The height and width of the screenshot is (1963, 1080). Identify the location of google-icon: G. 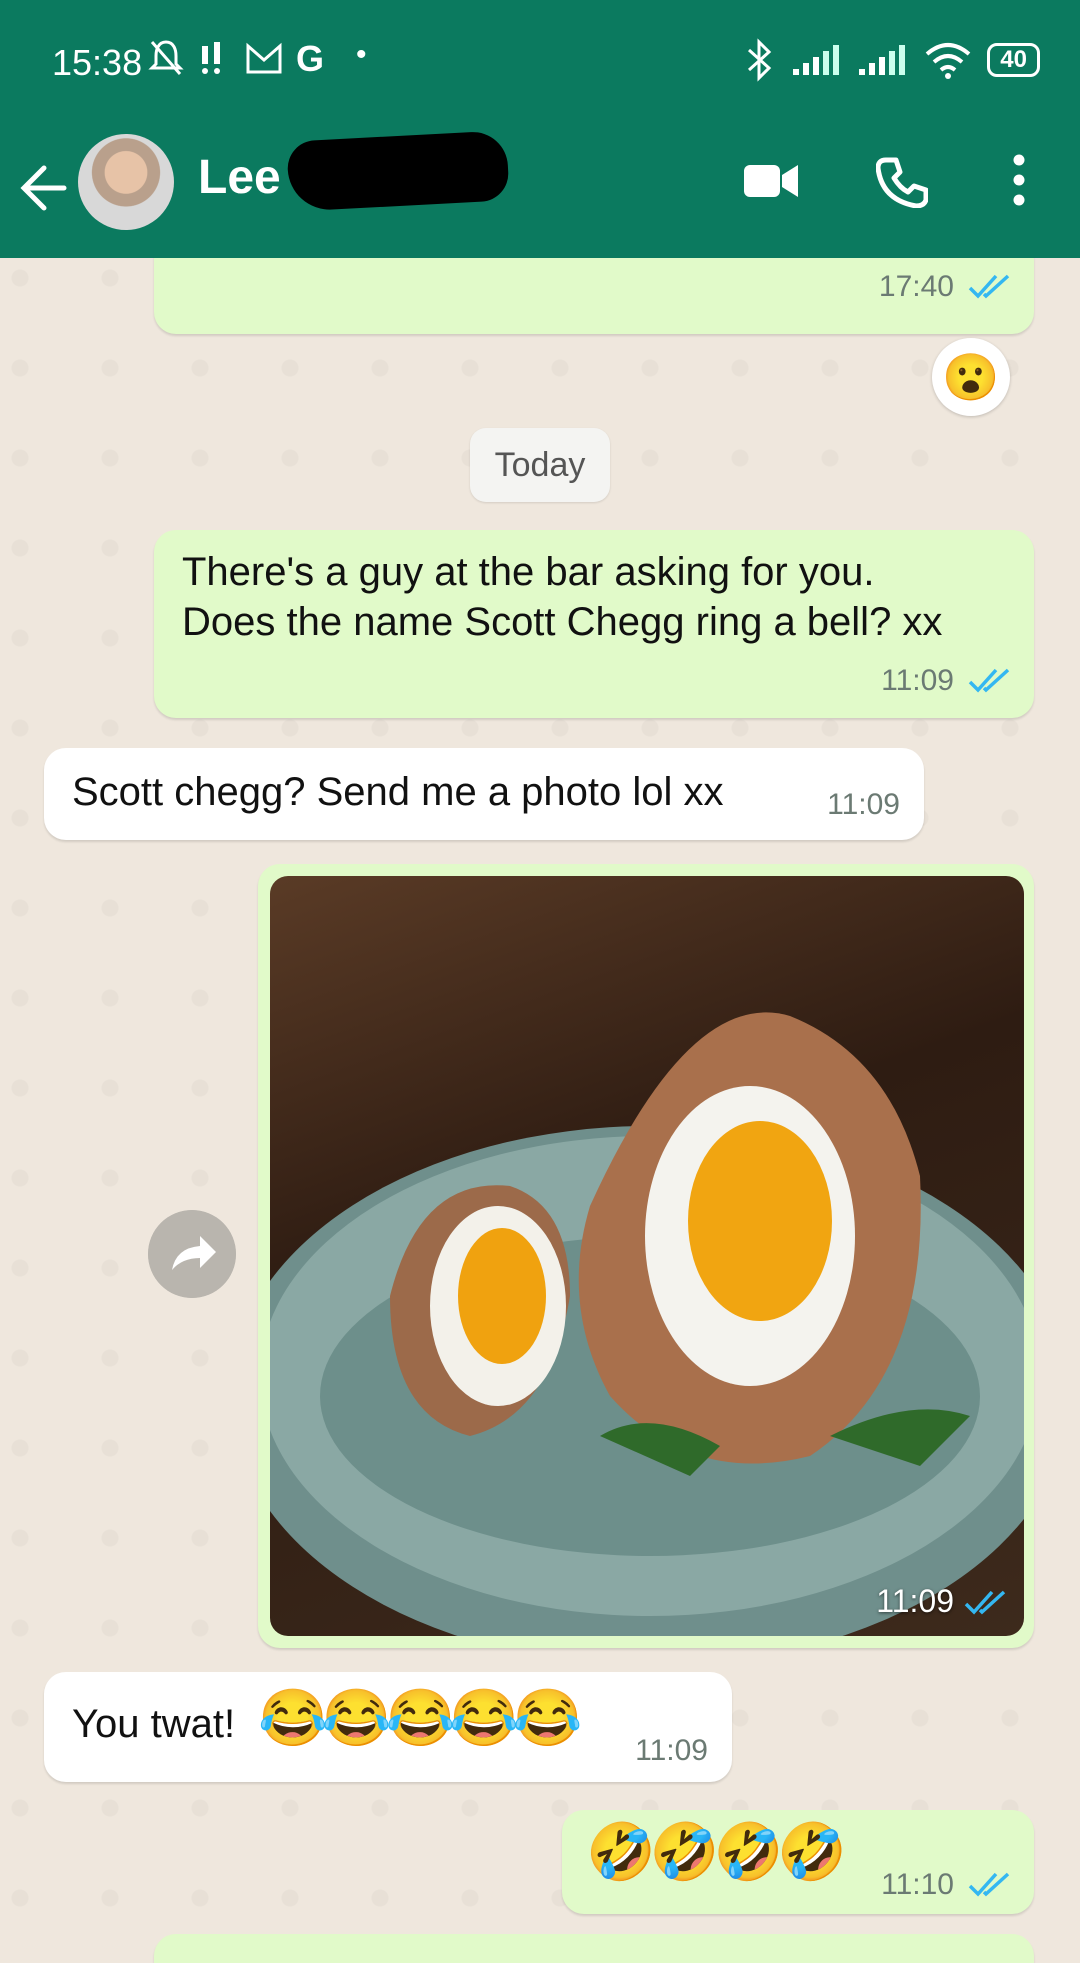
(310, 58).